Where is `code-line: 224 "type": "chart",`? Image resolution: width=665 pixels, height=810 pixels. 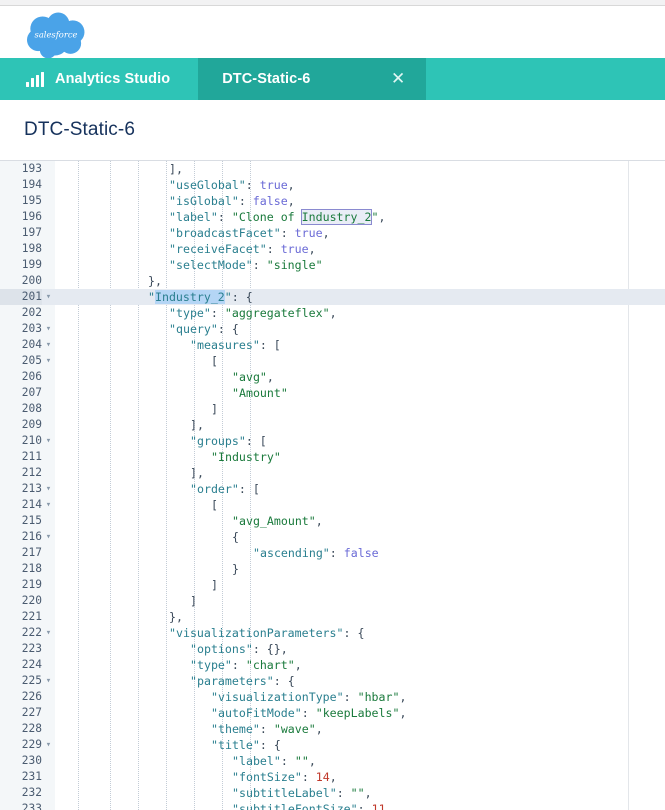 code-line: 224 "type": "chart", is located at coordinates (332, 665).